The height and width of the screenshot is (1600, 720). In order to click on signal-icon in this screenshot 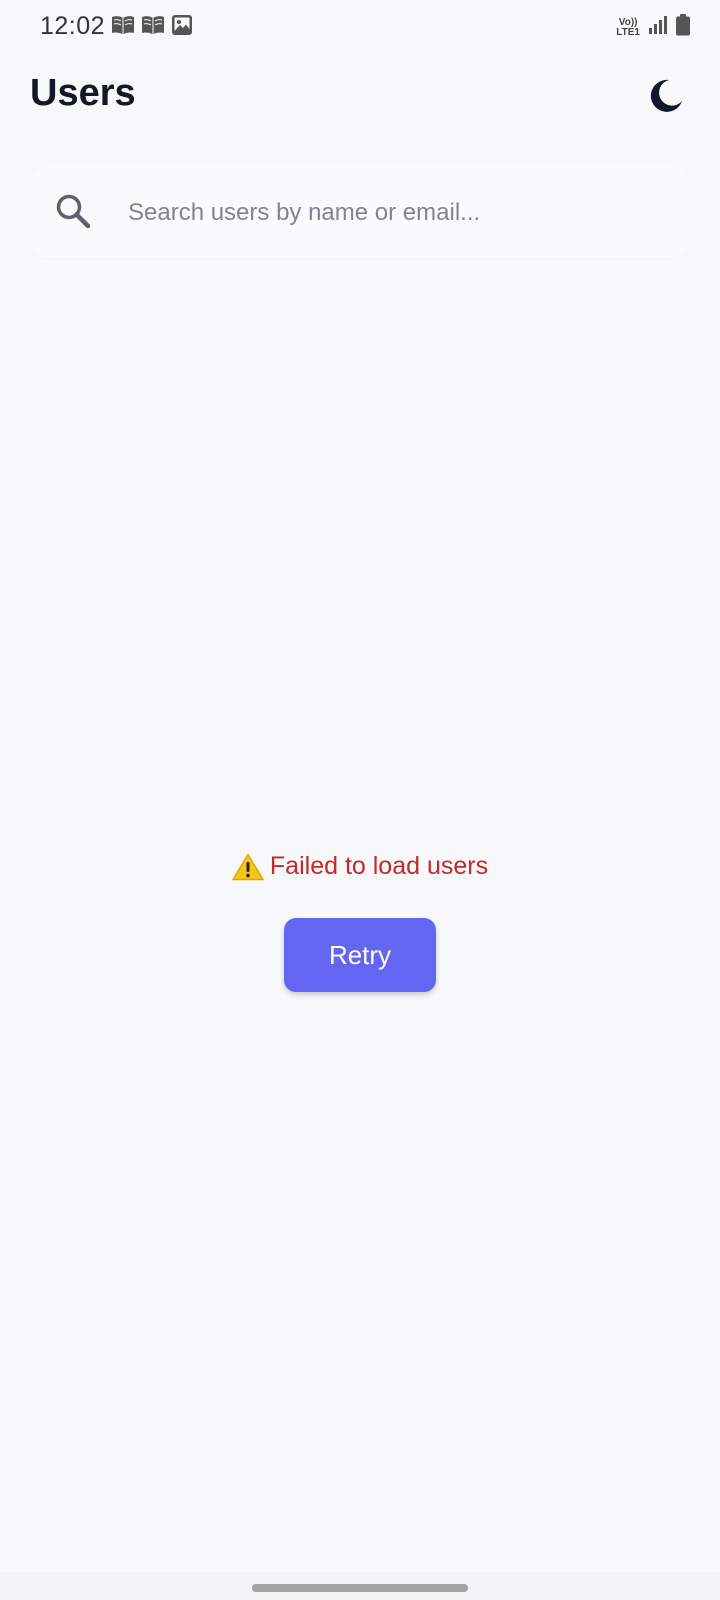, I will do `click(658, 27)`.